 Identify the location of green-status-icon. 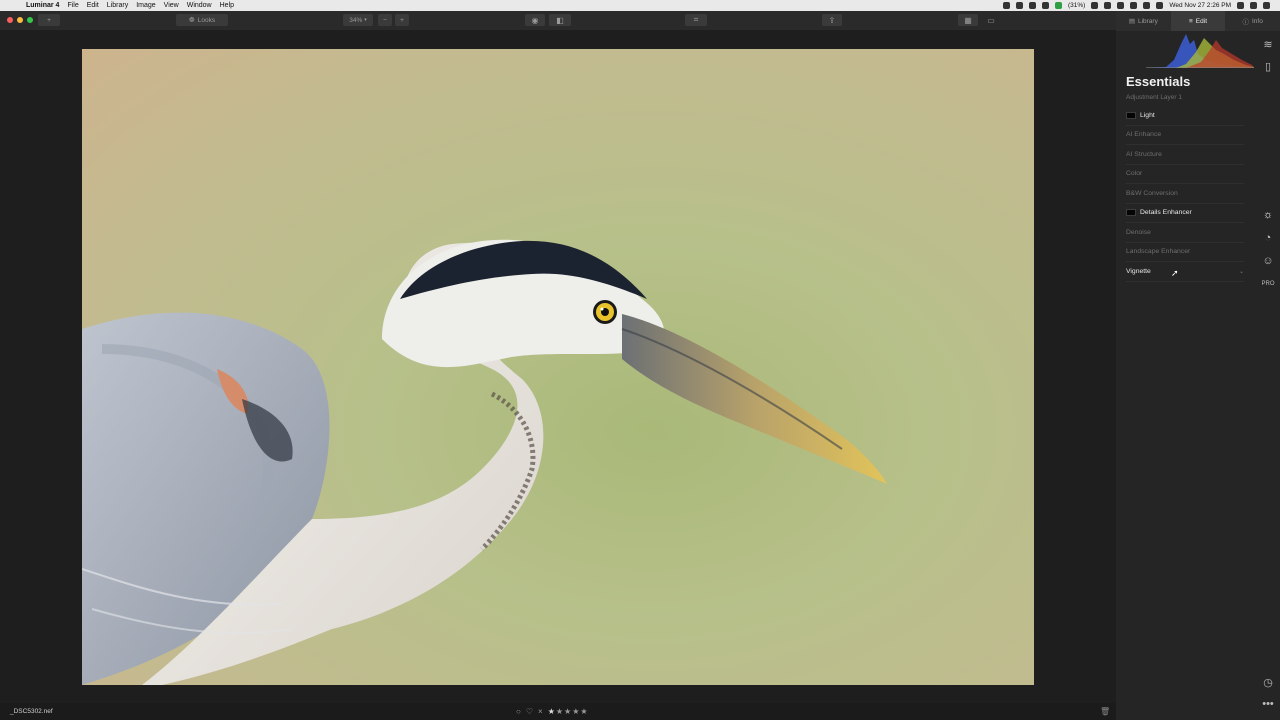
(1058, 5).